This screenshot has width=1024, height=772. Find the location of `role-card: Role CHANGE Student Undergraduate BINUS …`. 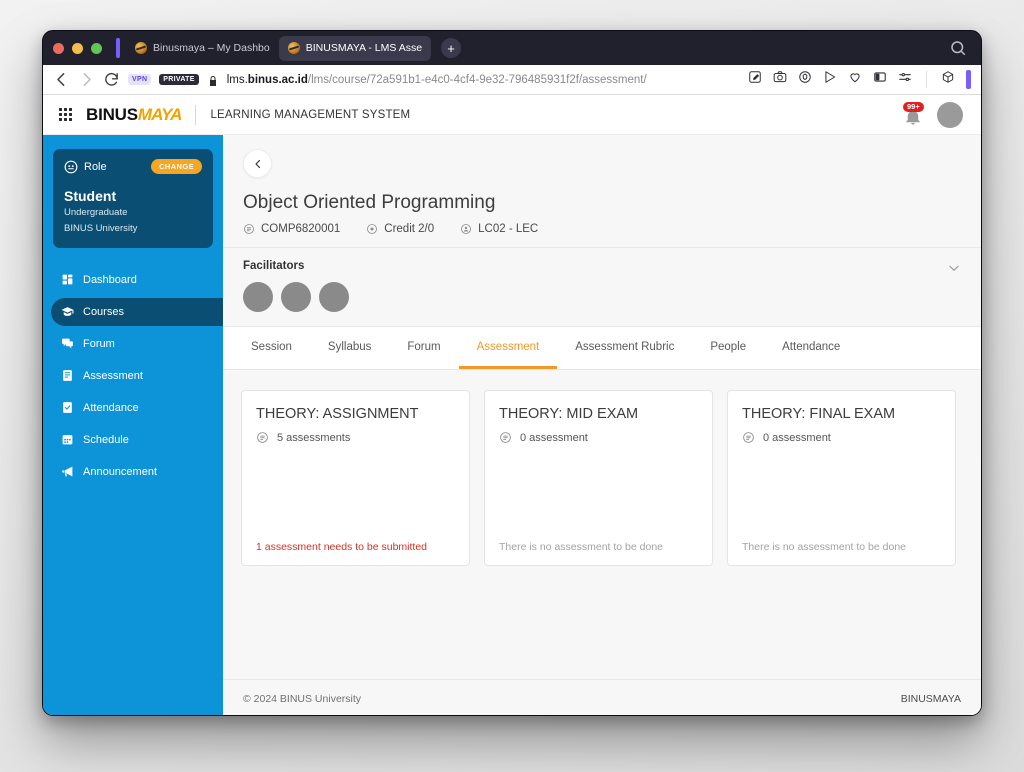

role-card: Role CHANGE Student Undergraduate BINUS … is located at coordinates (133, 198).